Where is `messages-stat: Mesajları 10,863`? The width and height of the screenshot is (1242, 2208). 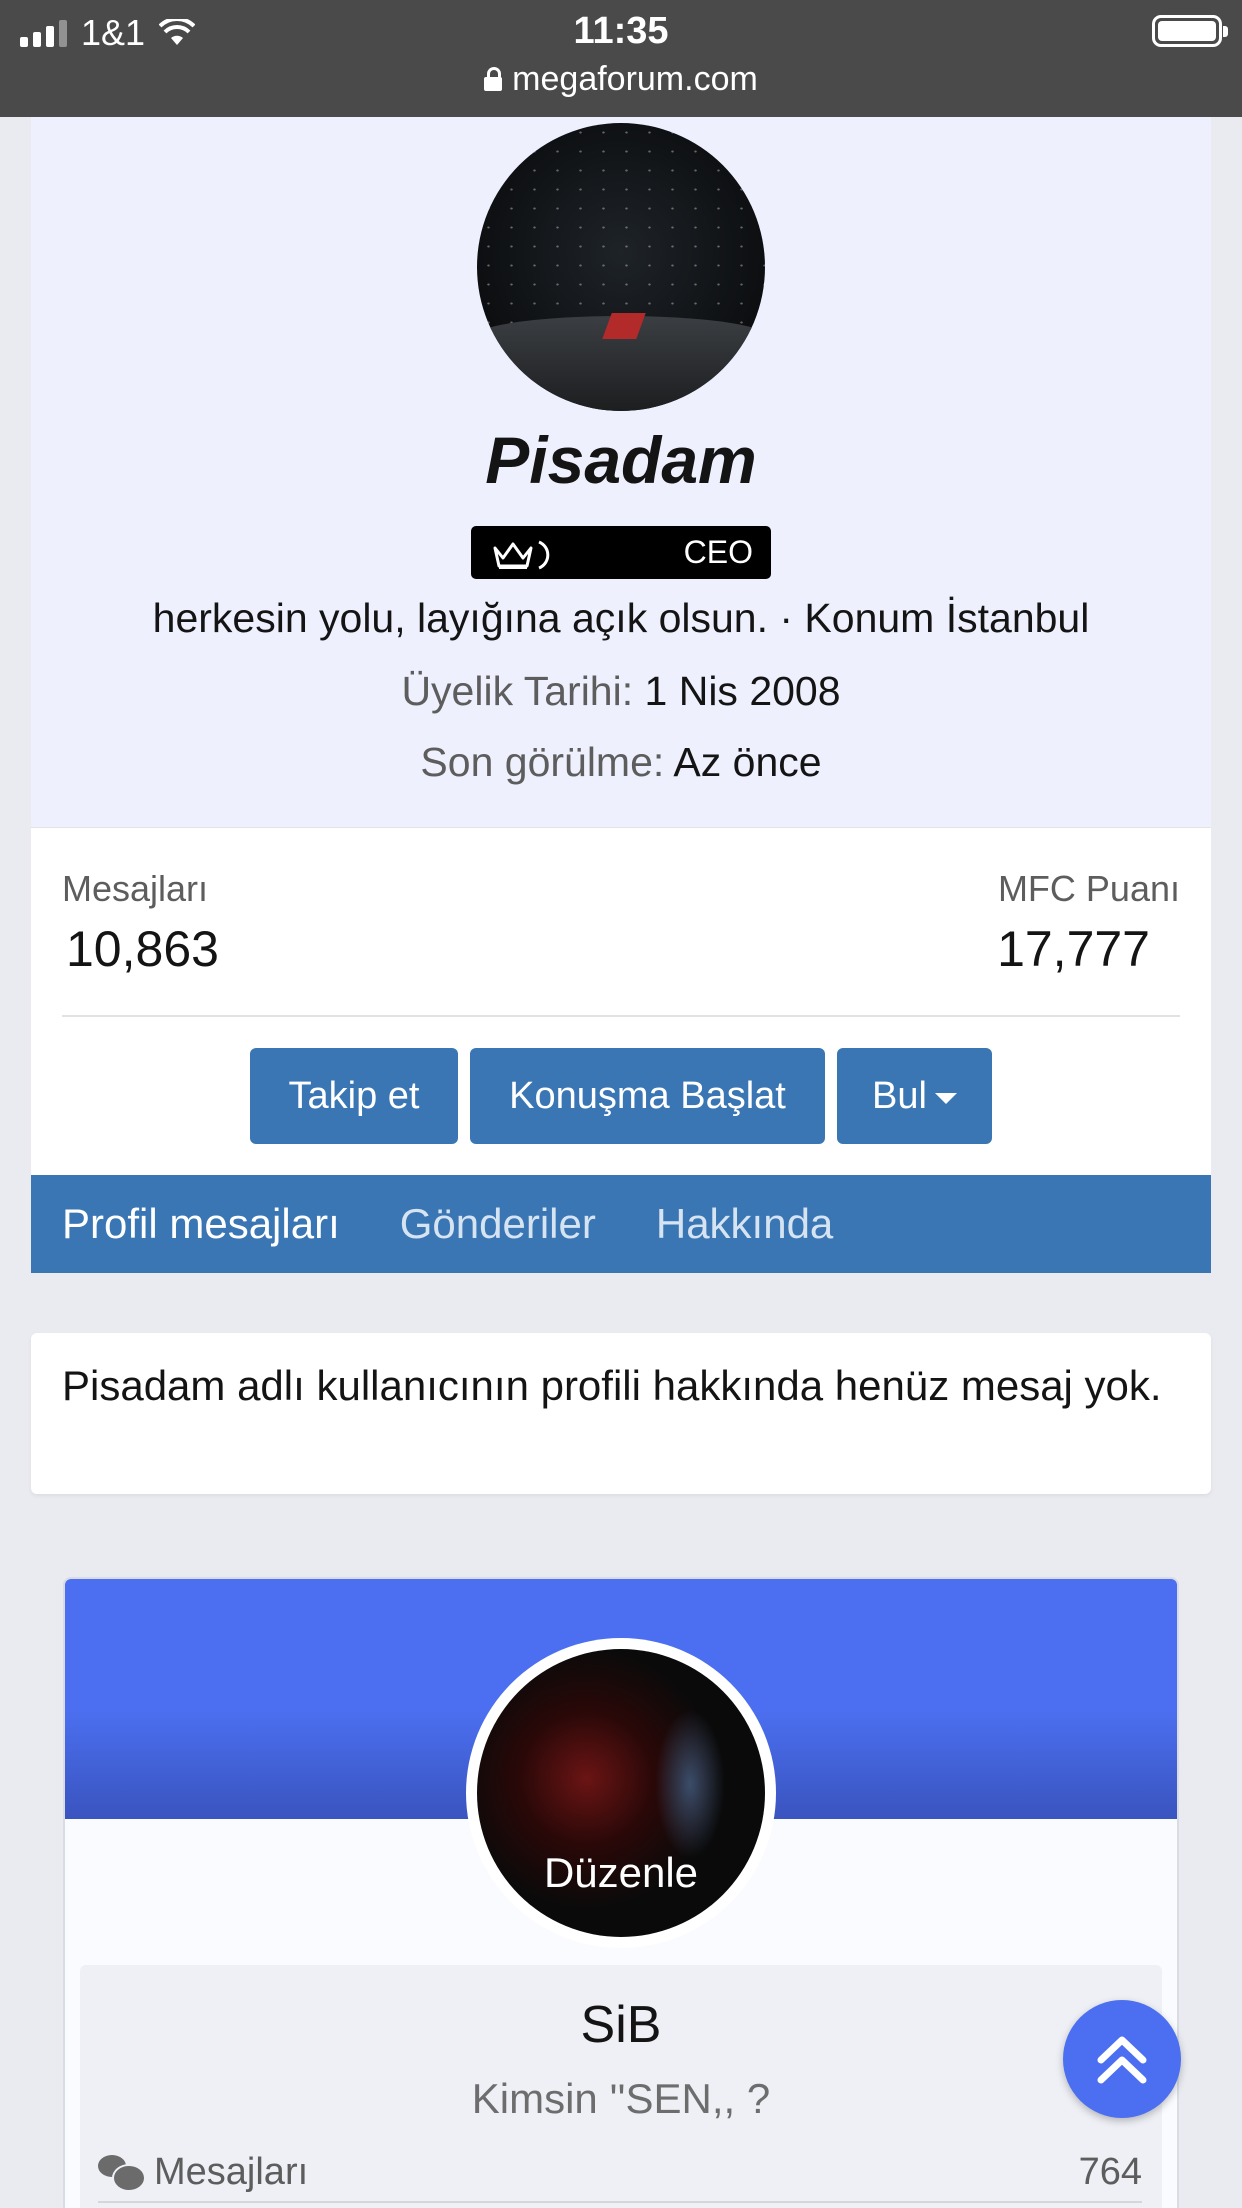
messages-stat: Mesajları 10,863 is located at coordinates (140, 923).